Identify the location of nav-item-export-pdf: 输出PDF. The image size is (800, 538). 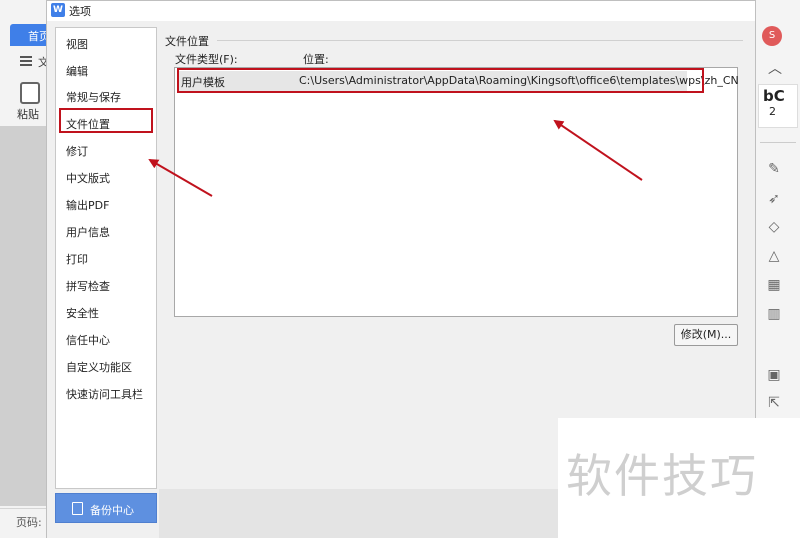
(87, 206).